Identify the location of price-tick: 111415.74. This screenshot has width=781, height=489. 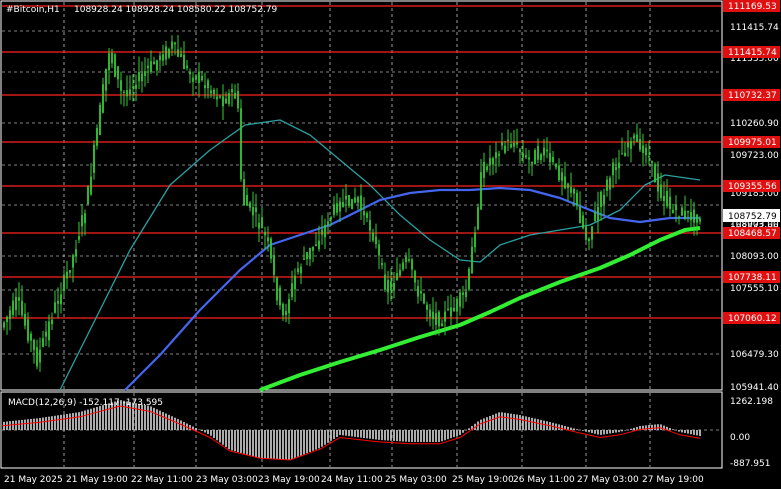
(754, 28).